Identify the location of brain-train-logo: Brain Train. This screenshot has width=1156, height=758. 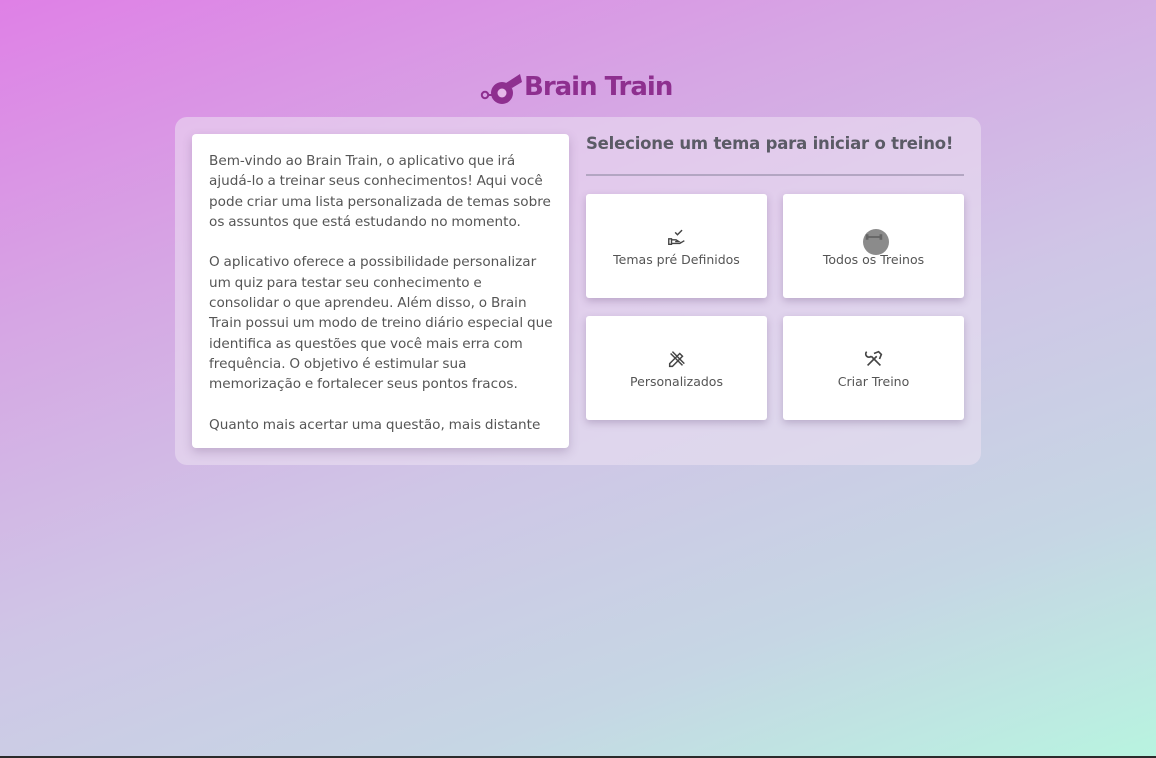
(574, 87).